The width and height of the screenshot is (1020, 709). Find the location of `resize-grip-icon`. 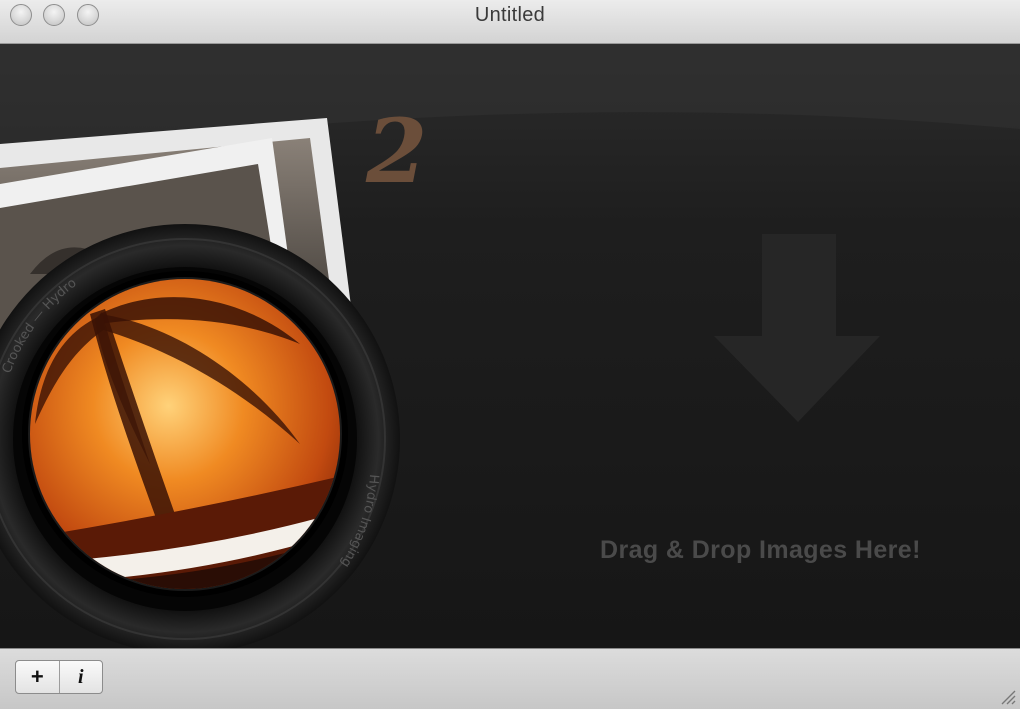

resize-grip-icon is located at coordinates (1007, 696).